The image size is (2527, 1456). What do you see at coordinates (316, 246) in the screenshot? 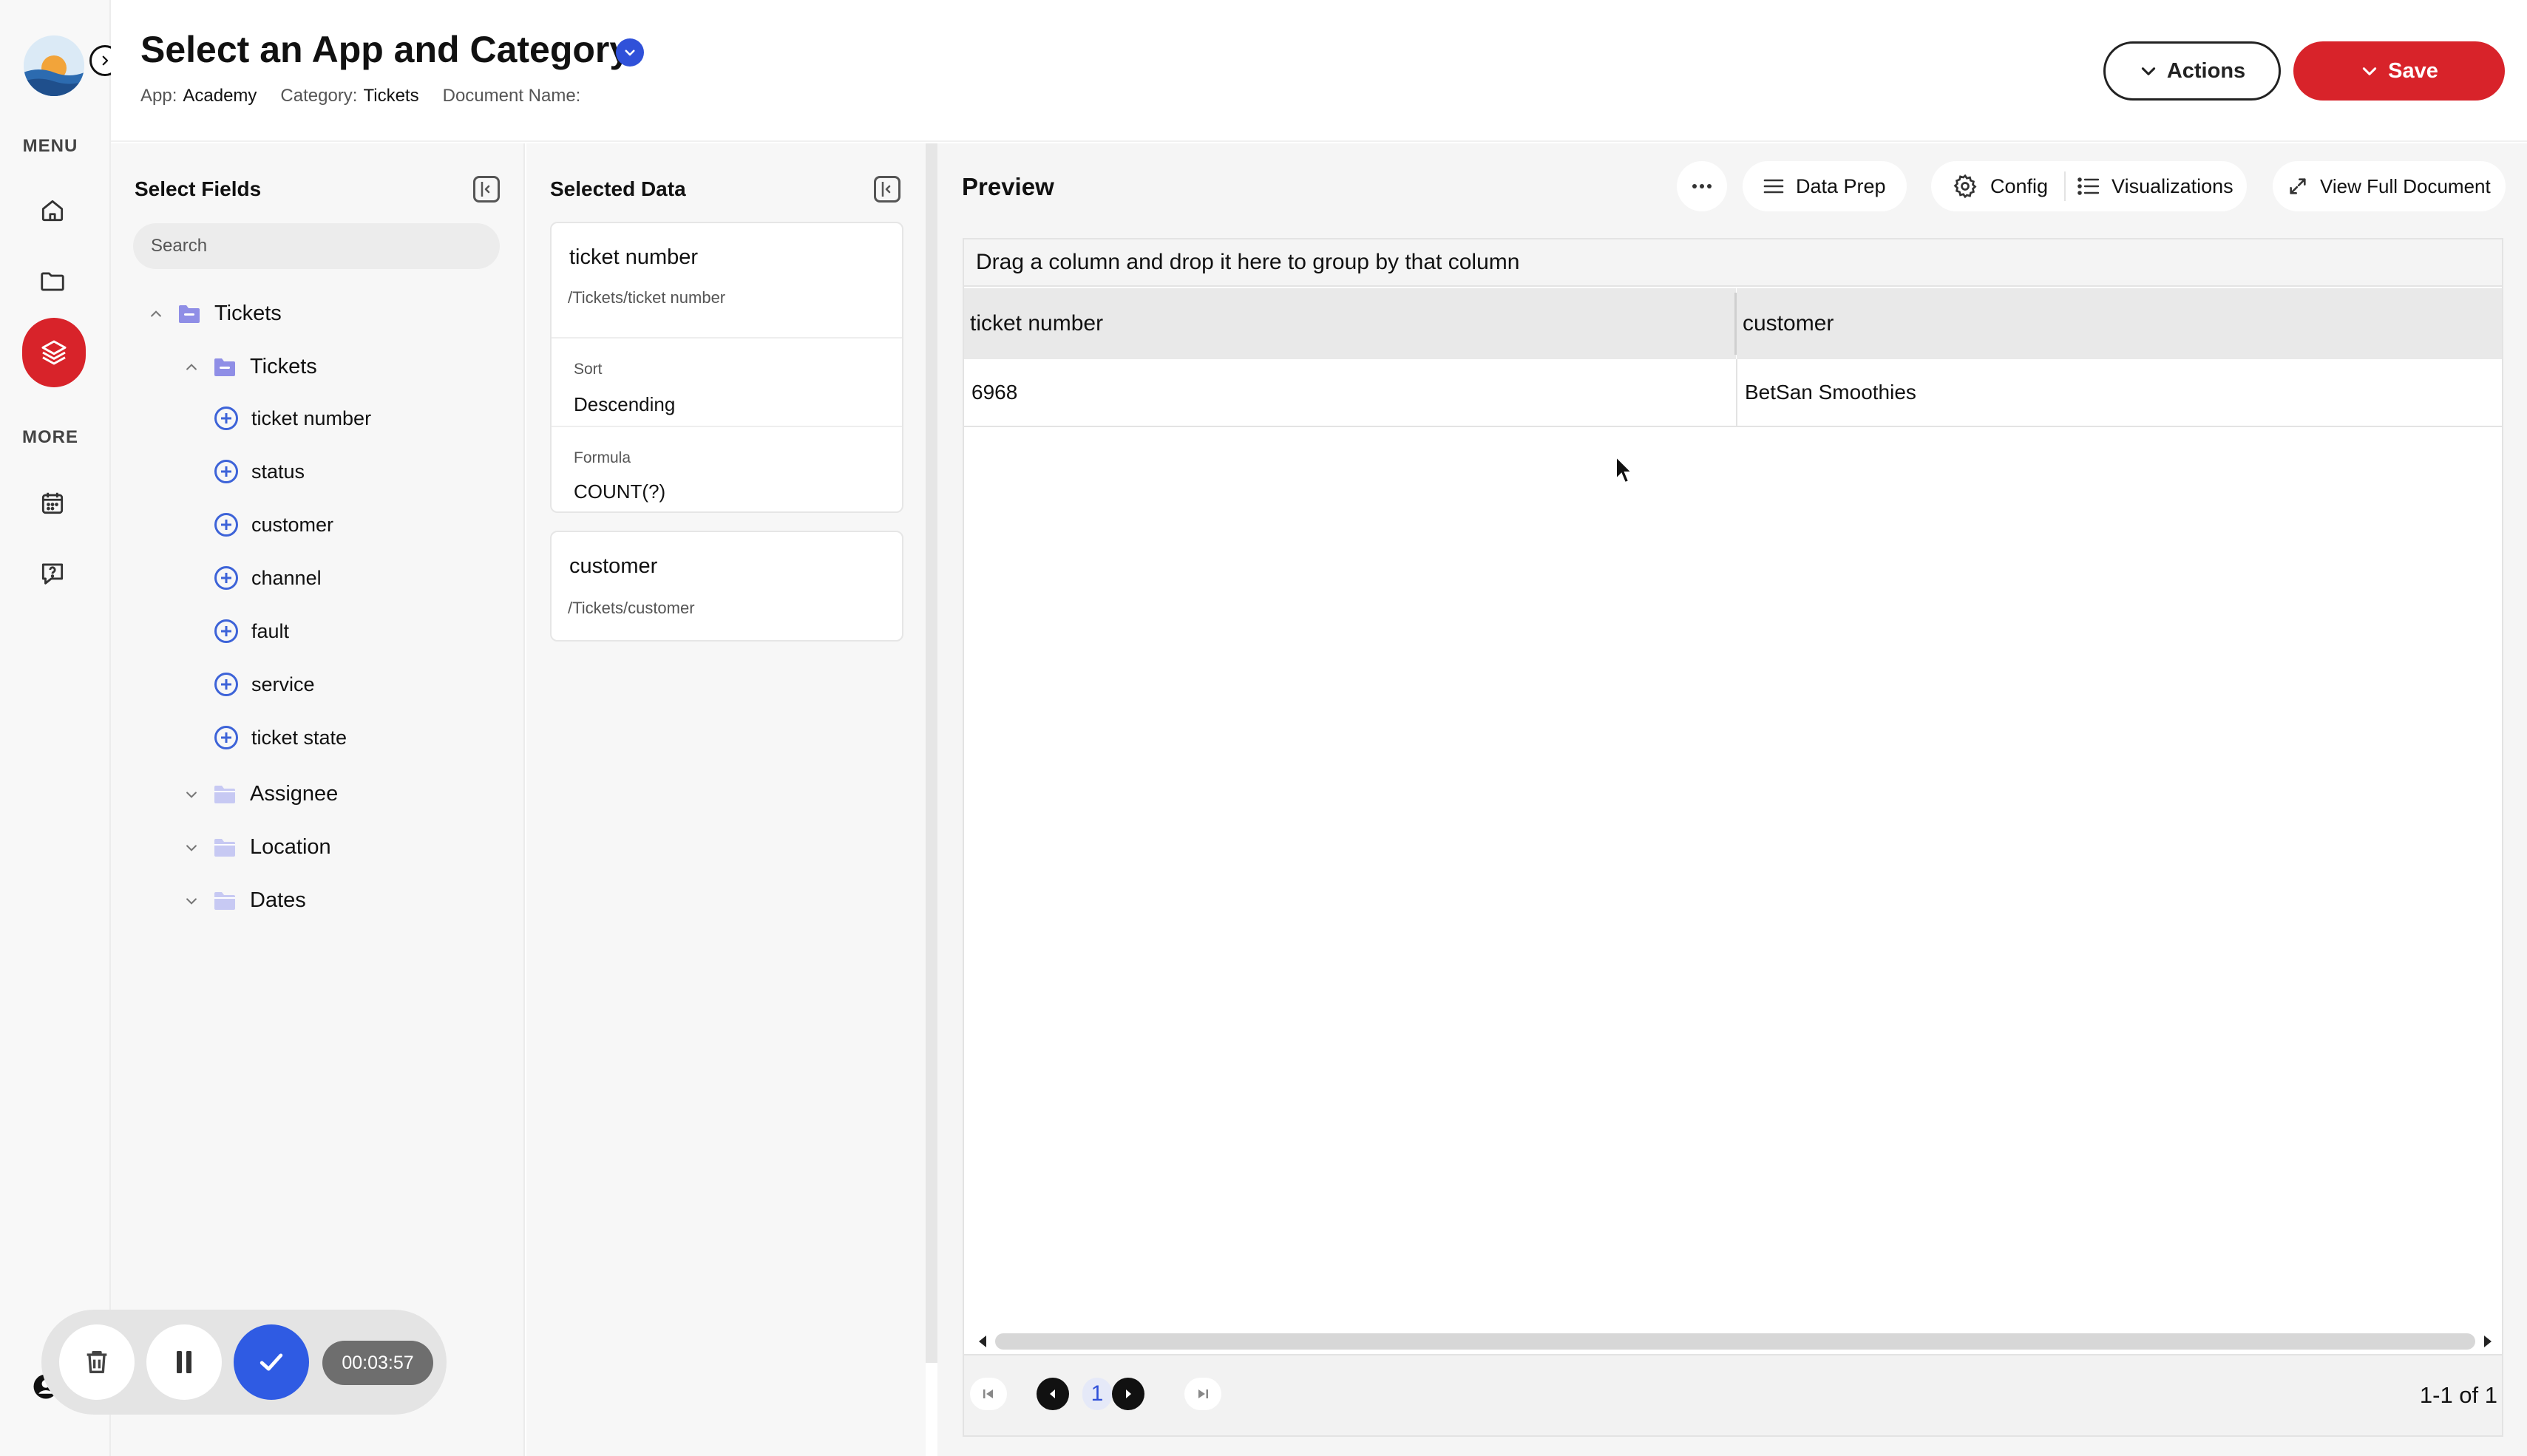
I see `search-input` at bounding box center [316, 246].